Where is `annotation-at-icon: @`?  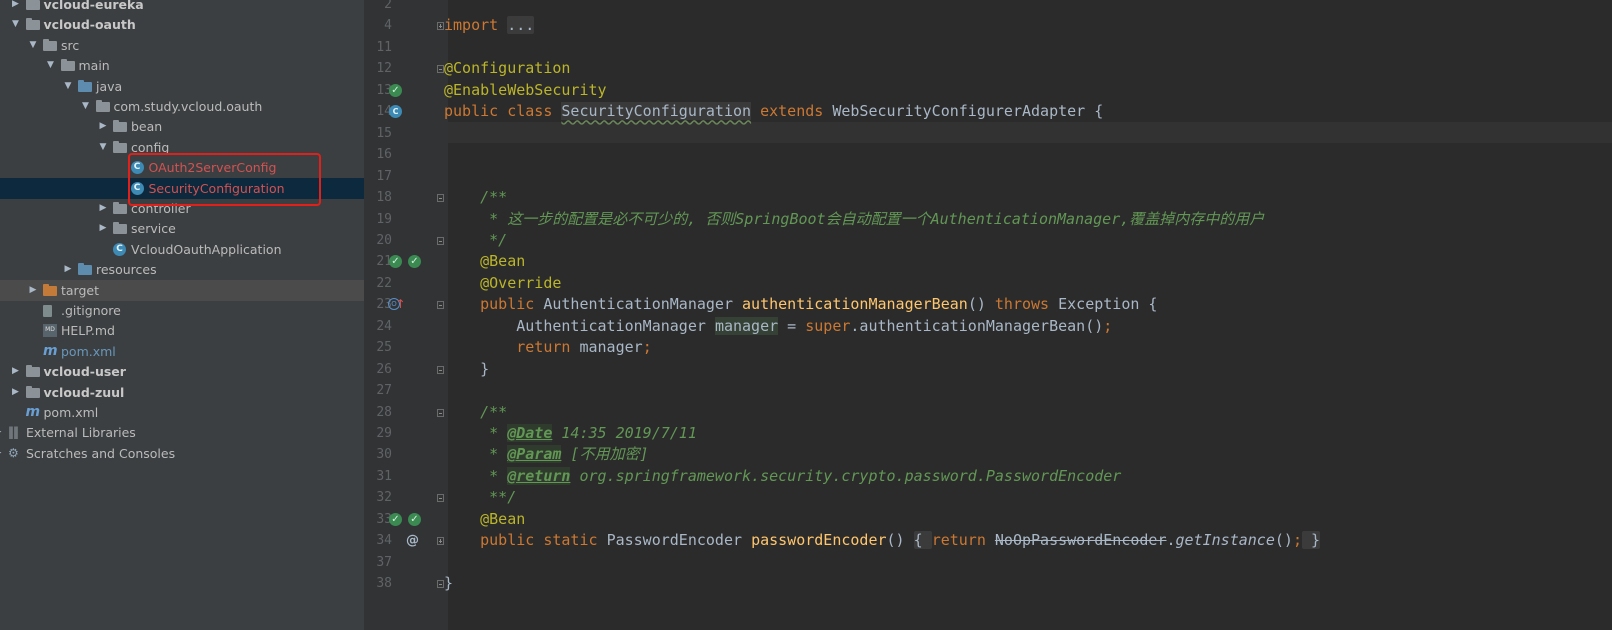
annotation-at-icon: @ is located at coordinates (412, 540).